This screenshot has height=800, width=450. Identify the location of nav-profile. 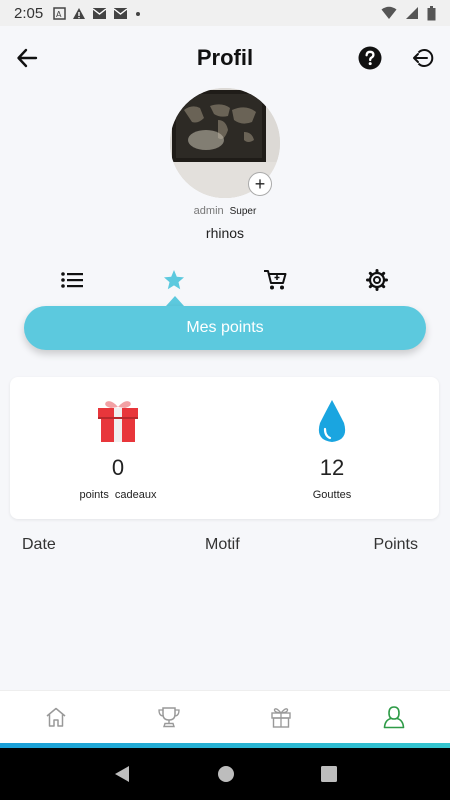
(394, 717).